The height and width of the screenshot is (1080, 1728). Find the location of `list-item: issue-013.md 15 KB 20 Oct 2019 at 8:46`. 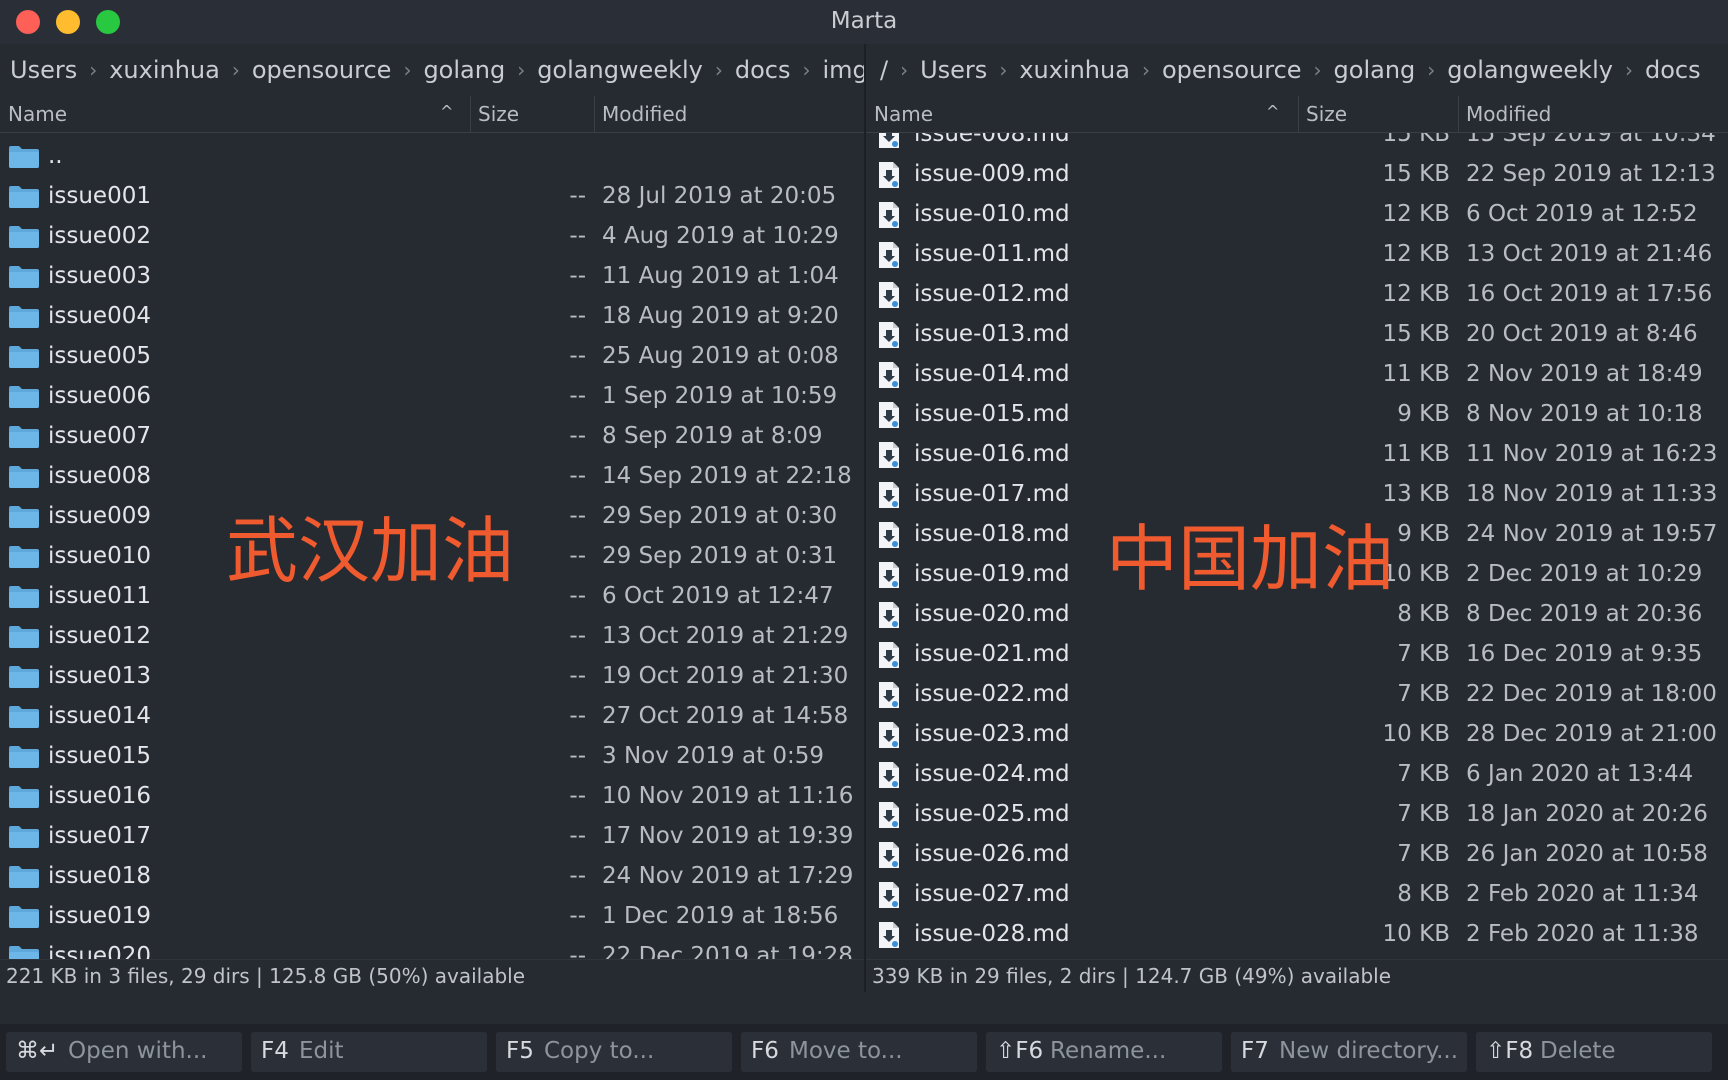

list-item: issue-013.md 15 KB 20 Oct 2019 at 8:46 is located at coordinates (1297, 335).